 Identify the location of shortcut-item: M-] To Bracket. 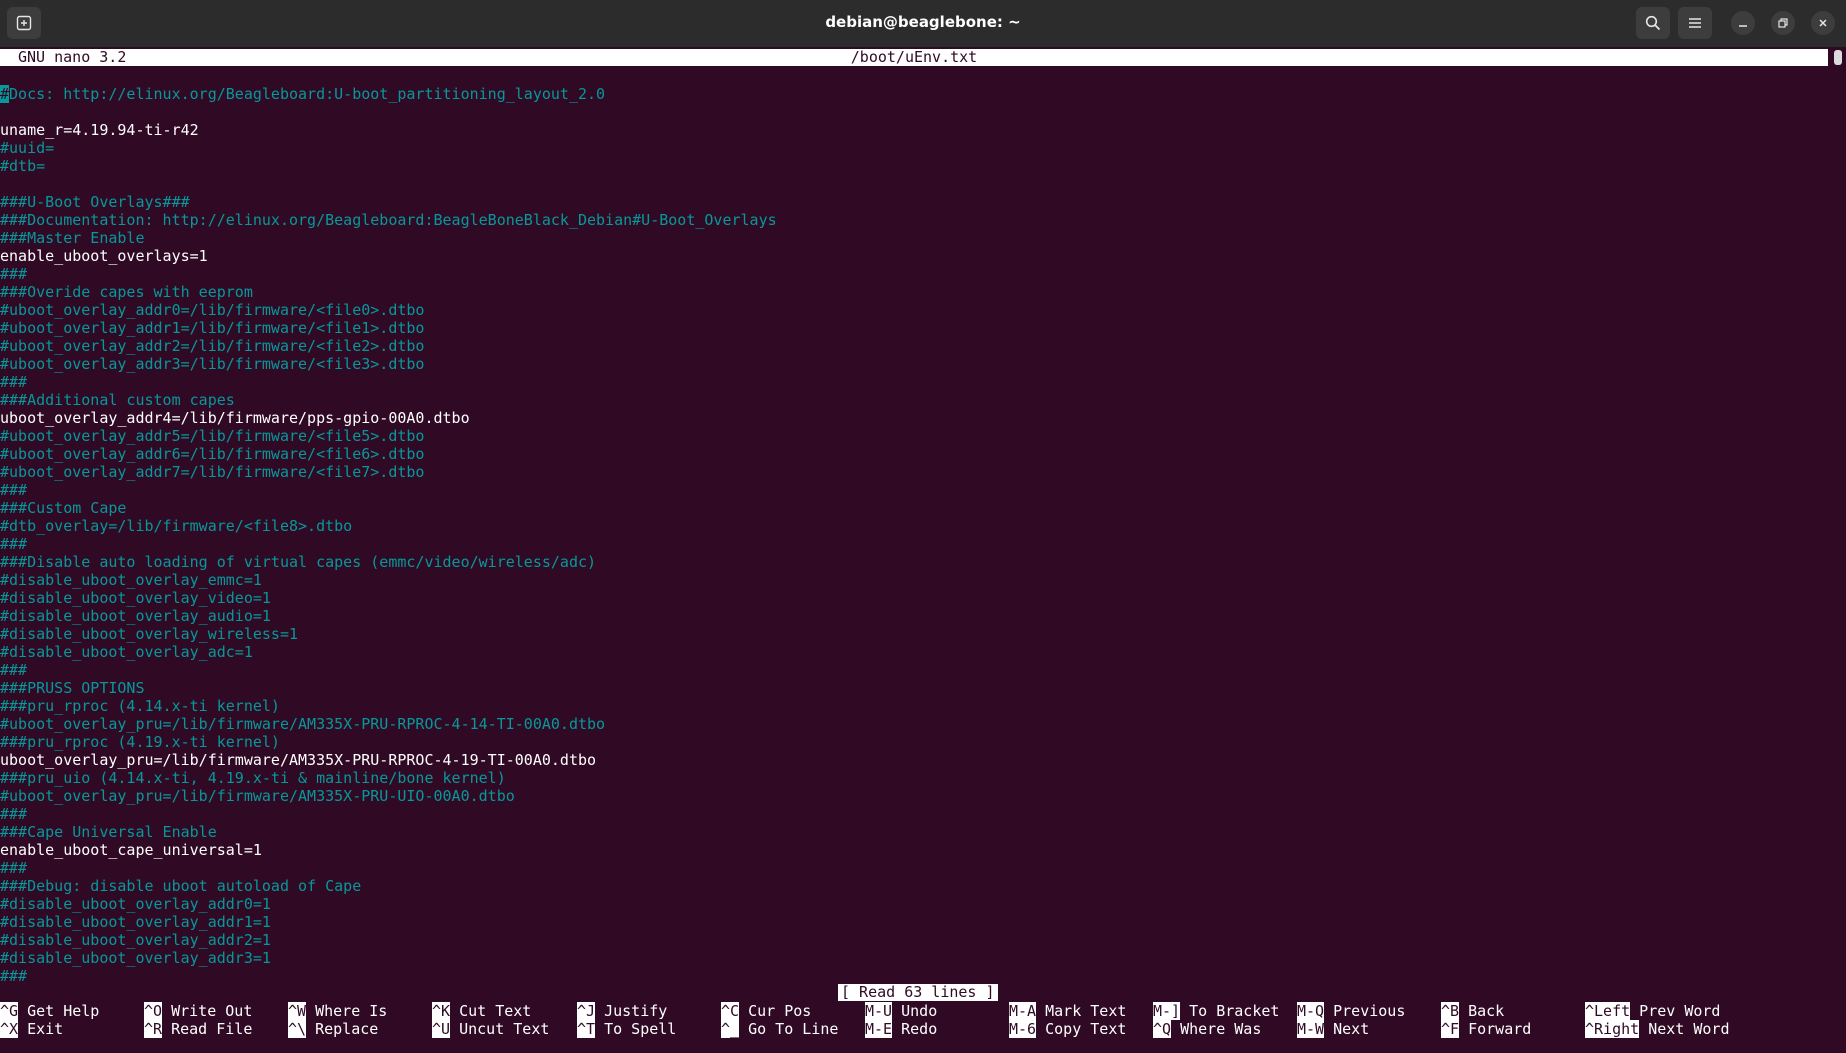
(1216, 1011).